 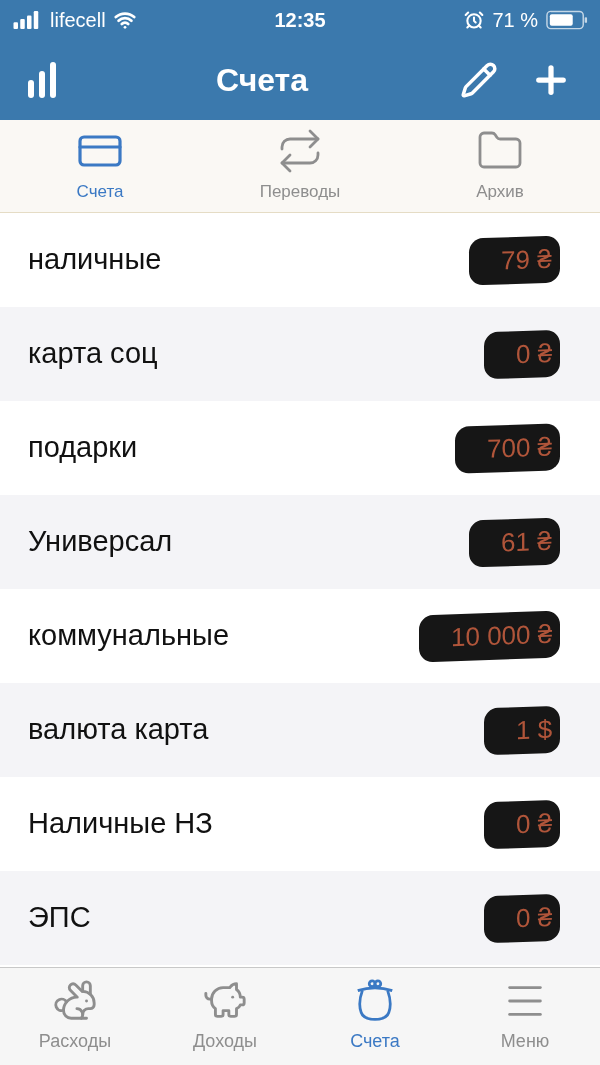 What do you see at coordinates (124, 20) in the screenshot?
I see `wifi-icon` at bounding box center [124, 20].